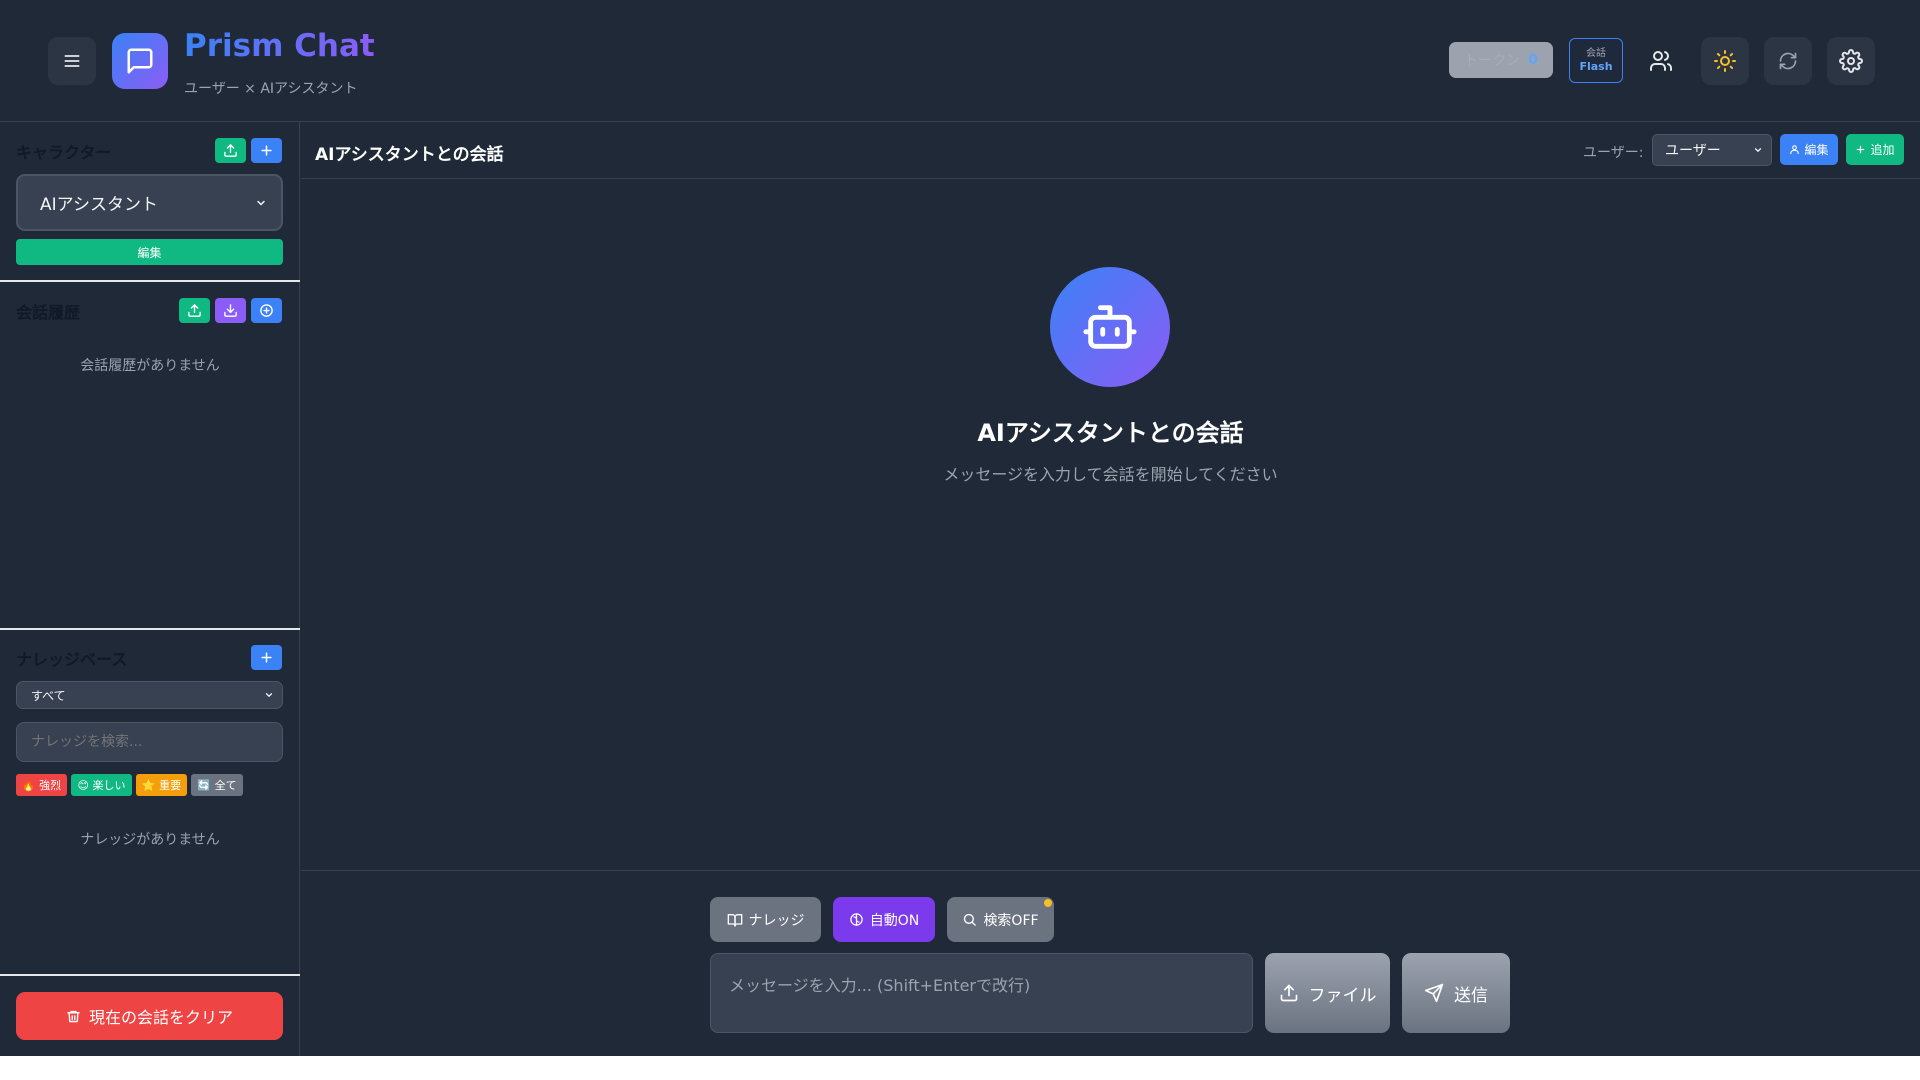 The image size is (1920, 1080). Describe the element at coordinates (279, 46) in the screenshot. I see `app-title: Prism Chat` at that location.